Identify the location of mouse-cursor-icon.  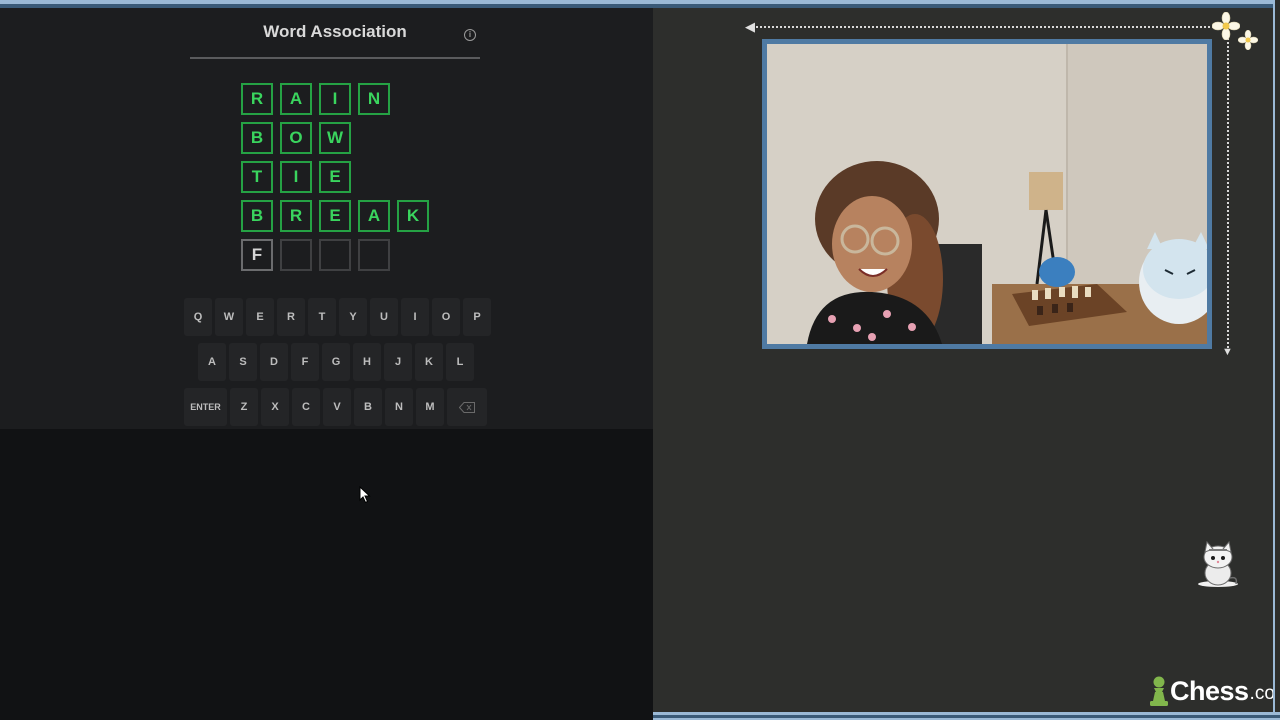
(365, 495).